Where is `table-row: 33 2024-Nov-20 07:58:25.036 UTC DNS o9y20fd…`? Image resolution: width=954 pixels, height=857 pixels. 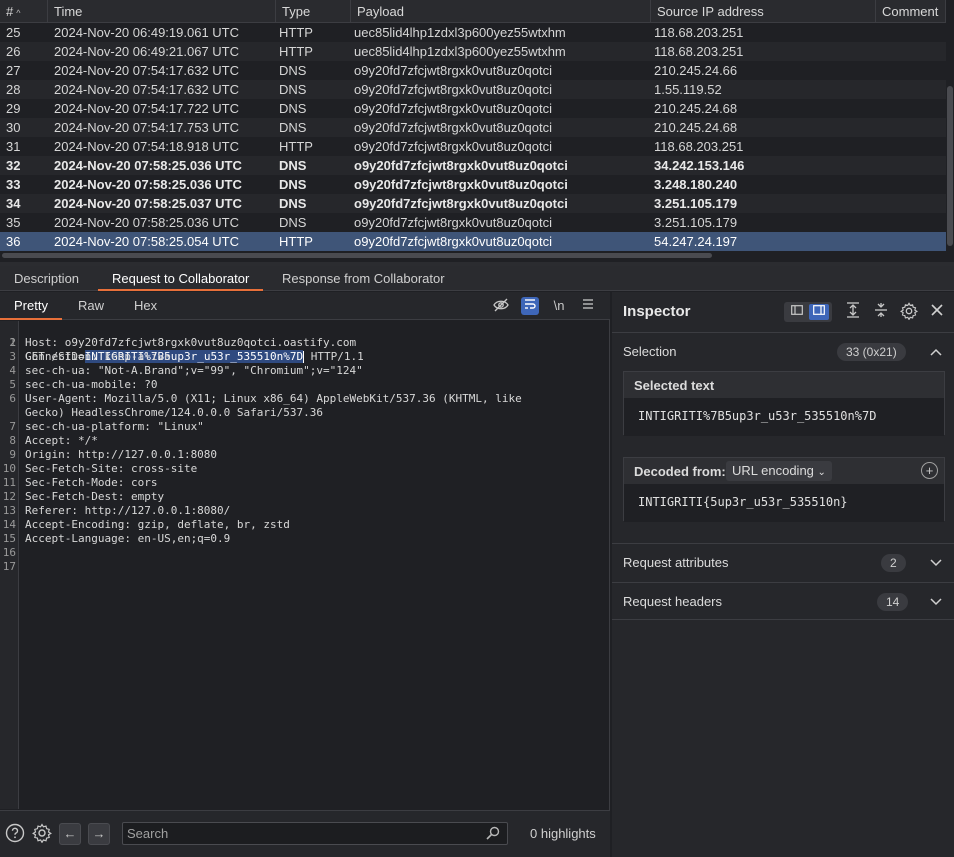 table-row: 33 2024-Nov-20 07:58:25.036 UTC DNS o9y20fd… is located at coordinates (473, 184).